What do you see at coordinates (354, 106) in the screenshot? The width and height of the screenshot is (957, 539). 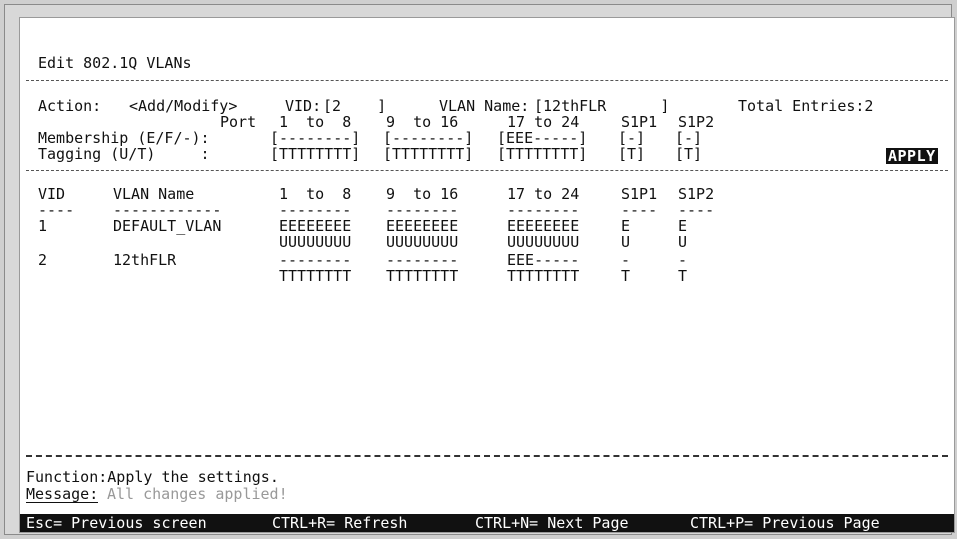 I see `vid-input: [2 ]` at bounding box center [354, 106].